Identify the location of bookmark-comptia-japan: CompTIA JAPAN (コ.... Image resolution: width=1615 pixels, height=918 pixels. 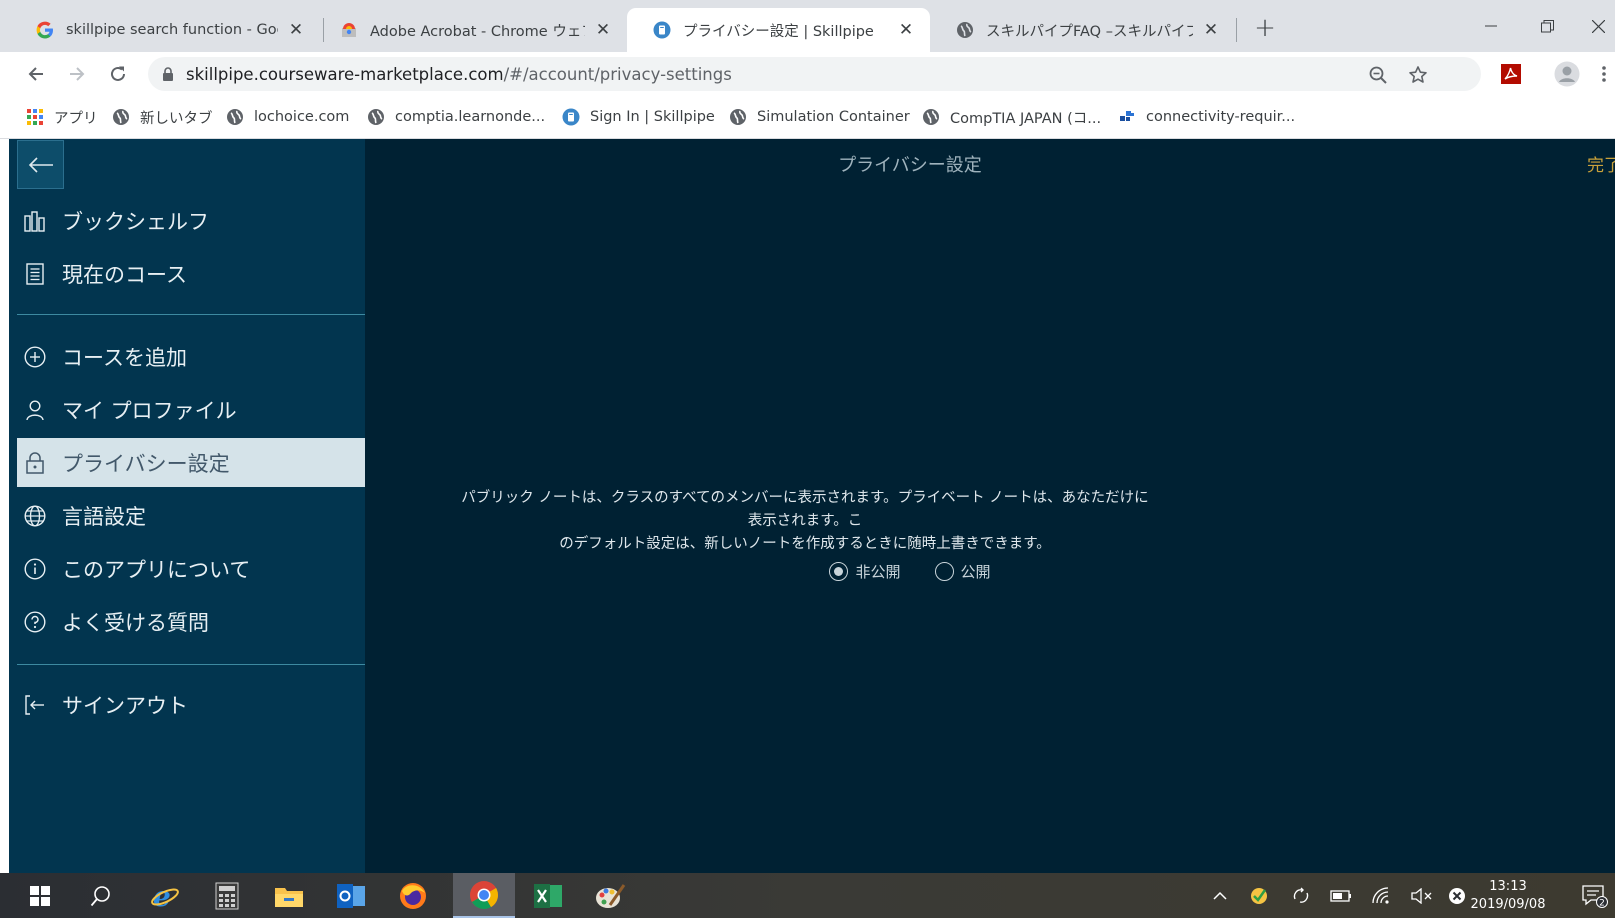
(1011, 117).